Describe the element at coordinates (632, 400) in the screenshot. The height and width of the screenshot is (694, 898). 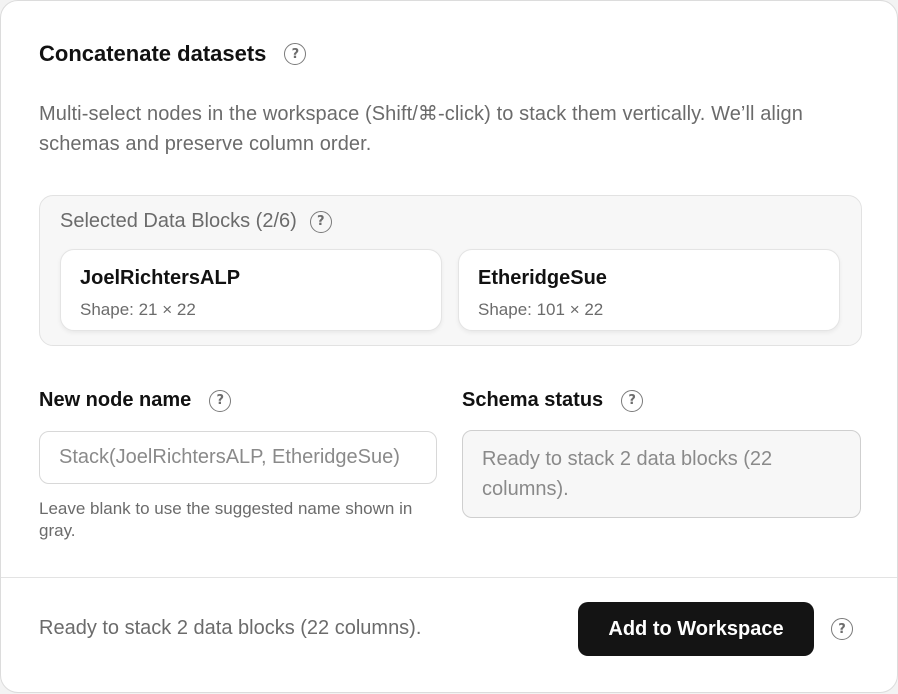
I see `schema-status-help-icon: ?` at that location.